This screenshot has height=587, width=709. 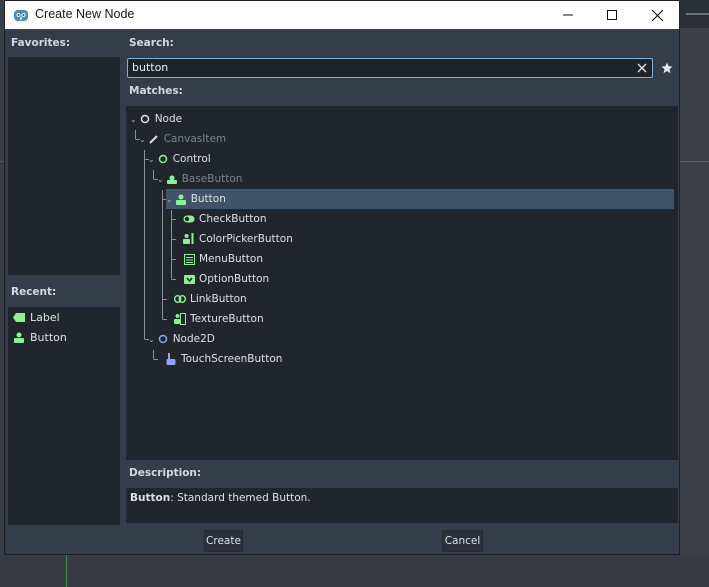 What do you see at coordinates (208, 199) in the screenshot?
I see `tree-item-label: Button` at bounding box center [208, 199].